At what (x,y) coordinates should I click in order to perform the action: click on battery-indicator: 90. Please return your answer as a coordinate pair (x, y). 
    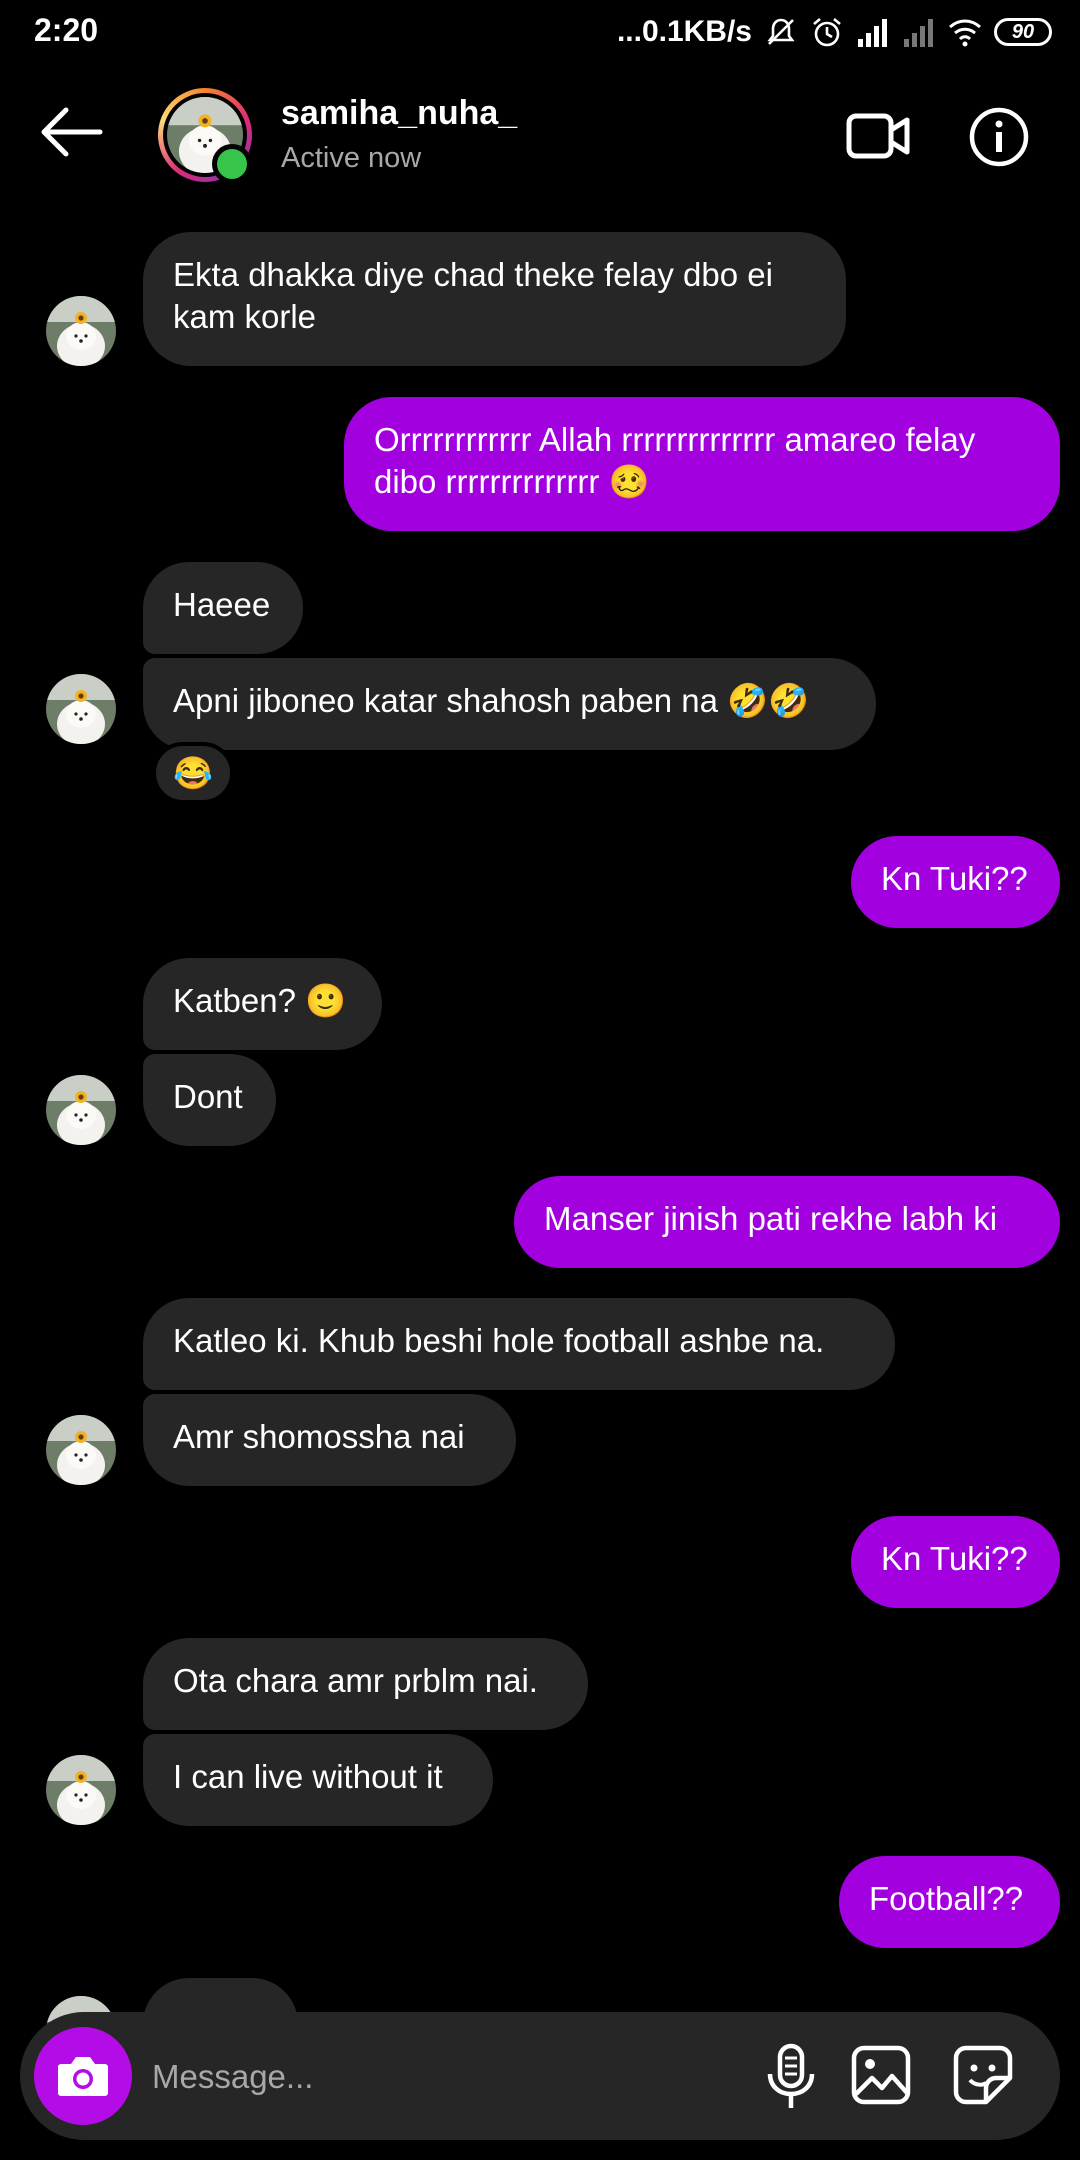
    Looking at the image, I should click on (1023, 32).